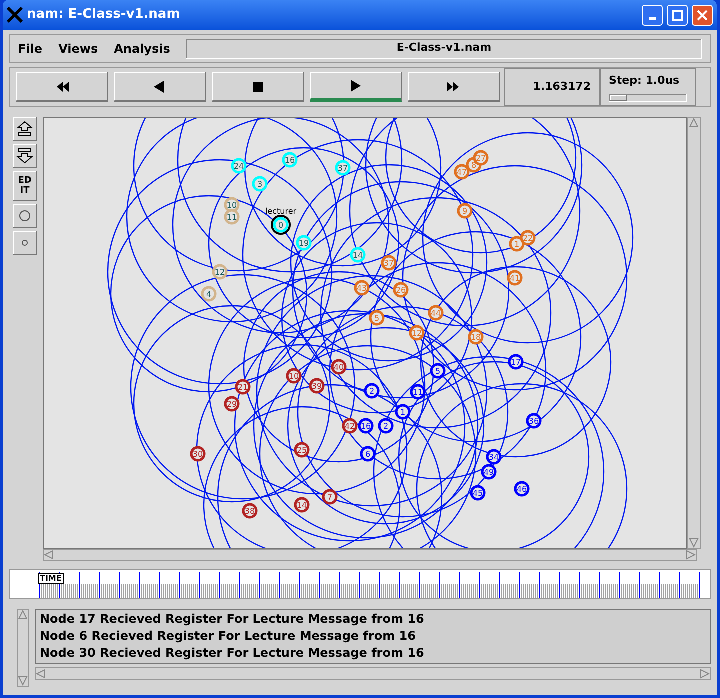 The image size is (720, 698). What do you see at coordinates (239, 166) in the screenshot?
I see `network-node: 24` at bounding box center [239, 166].